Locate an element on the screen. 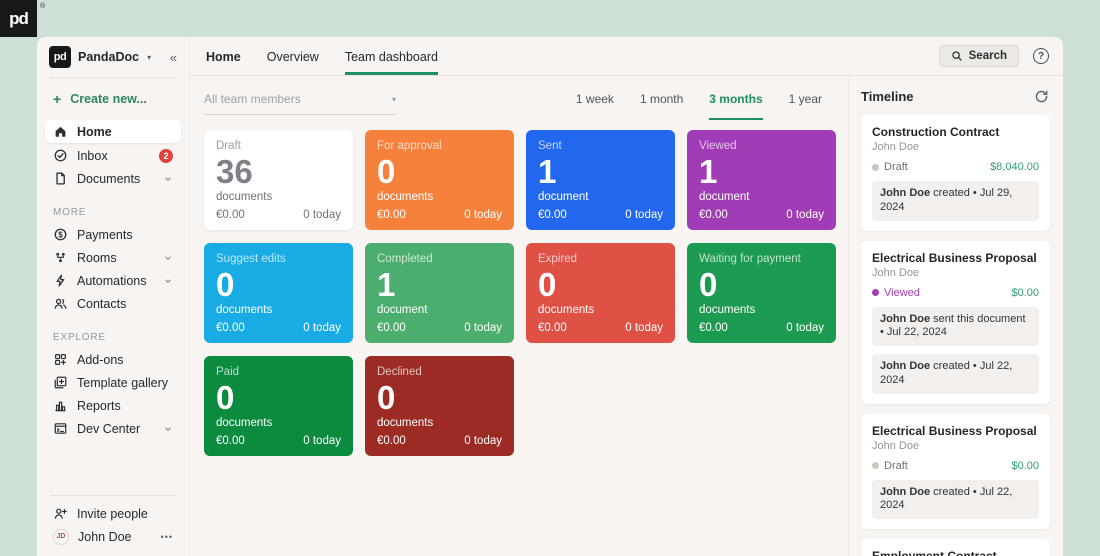 The height and width of the screenshot is (556, 1100). payments-icon is located at coordinates (60, 234).